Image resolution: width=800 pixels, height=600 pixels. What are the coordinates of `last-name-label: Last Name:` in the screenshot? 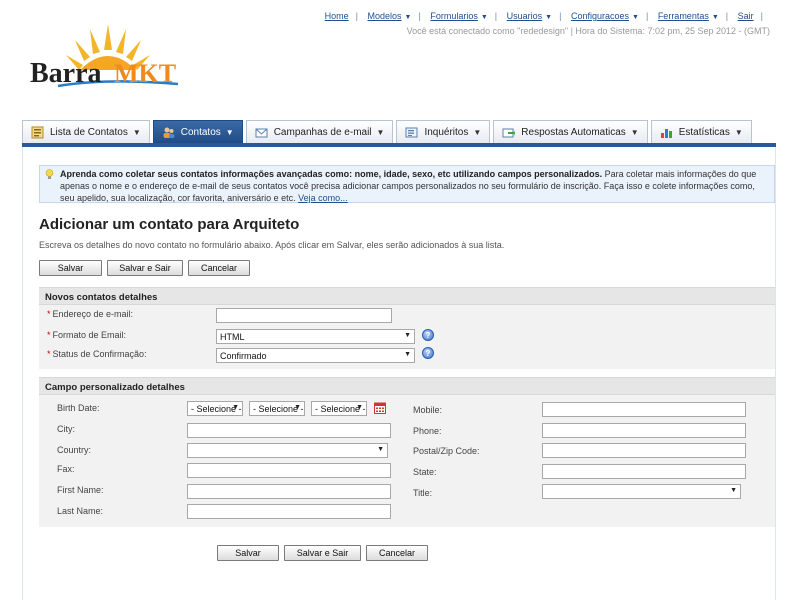 It's located at (80, 511).